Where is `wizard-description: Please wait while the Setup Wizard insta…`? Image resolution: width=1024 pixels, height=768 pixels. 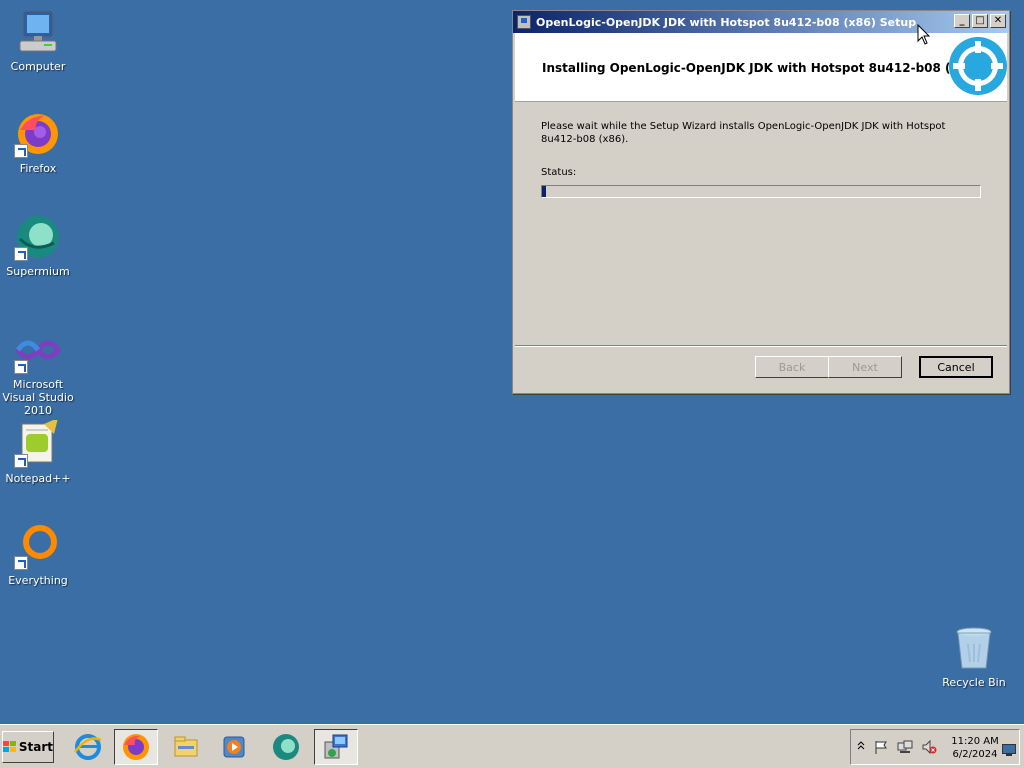 wizard-description: Please wait while the Setup Wizard insta… is located at coordinates (743, 133).